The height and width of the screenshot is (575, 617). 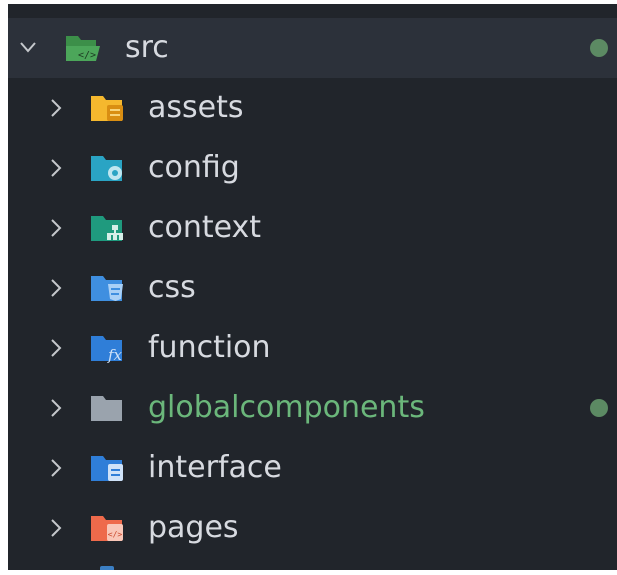 I want to click on folder-context-icon, so click(x=107, y=228).